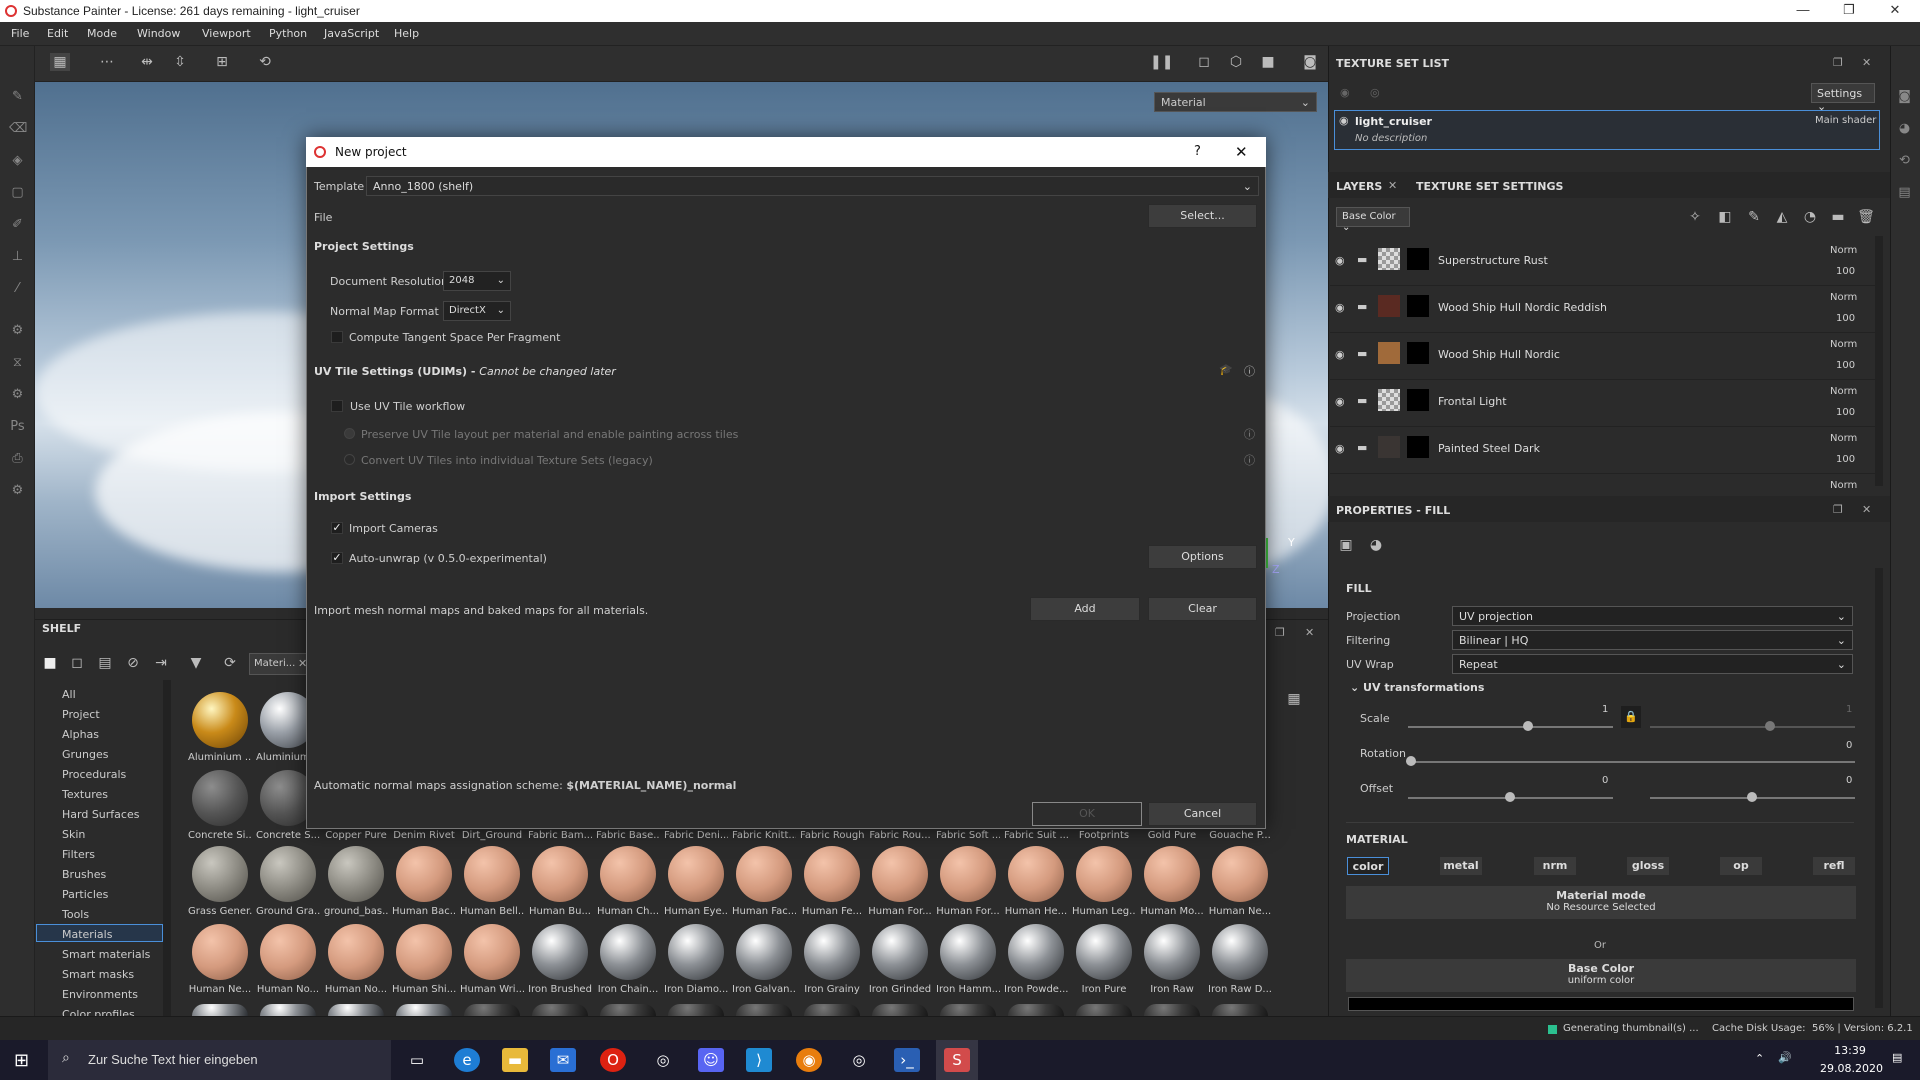 This screenshot has width=1920, height=1080. I want to click on history-icon: ⟲, so click(265, 62).